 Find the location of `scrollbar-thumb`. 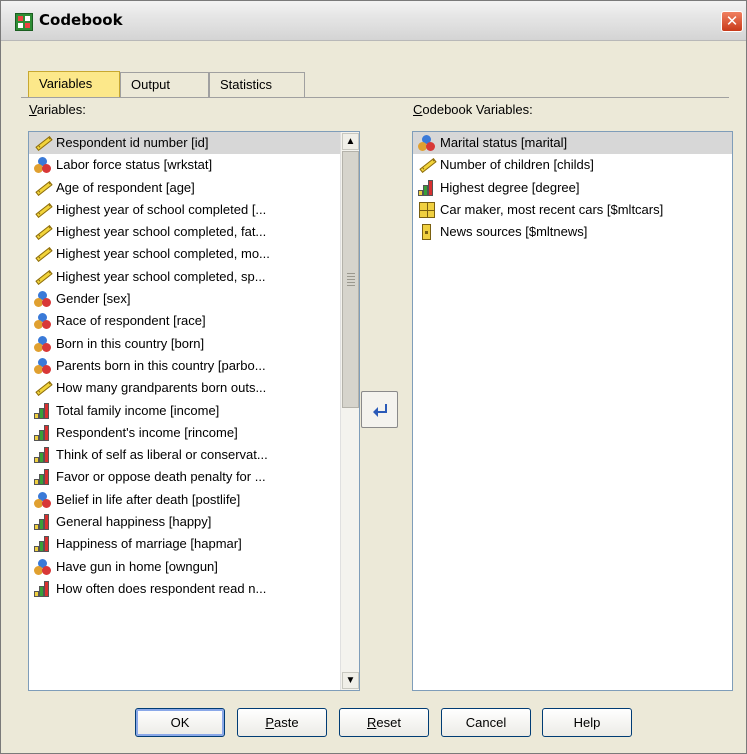

scrollbar-thumb is located at coordinates (350, 279).